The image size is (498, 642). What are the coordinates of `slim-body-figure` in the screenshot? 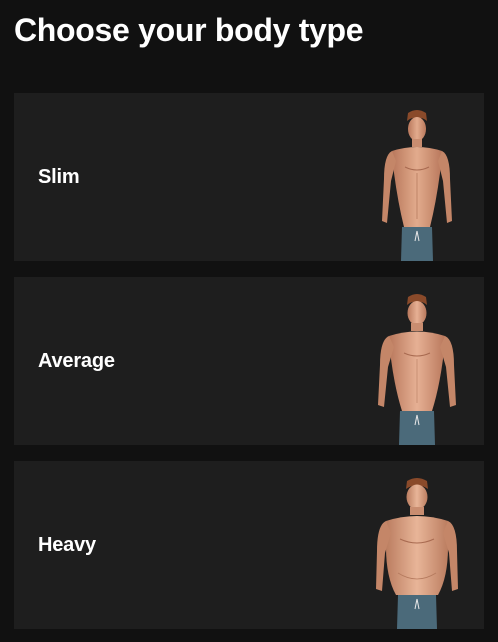 It's located at (417, 185).